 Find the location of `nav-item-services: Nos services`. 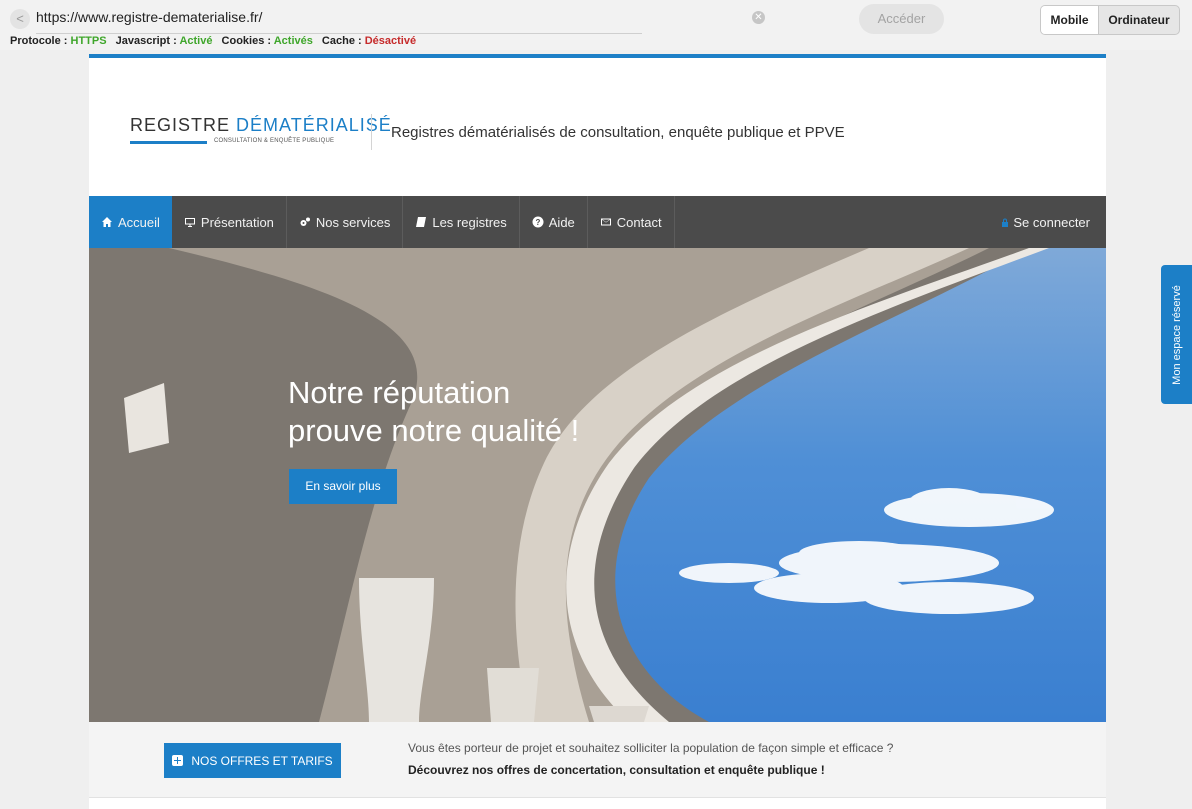

nav-item-services: Nos services is located at coordinates (345, 222).